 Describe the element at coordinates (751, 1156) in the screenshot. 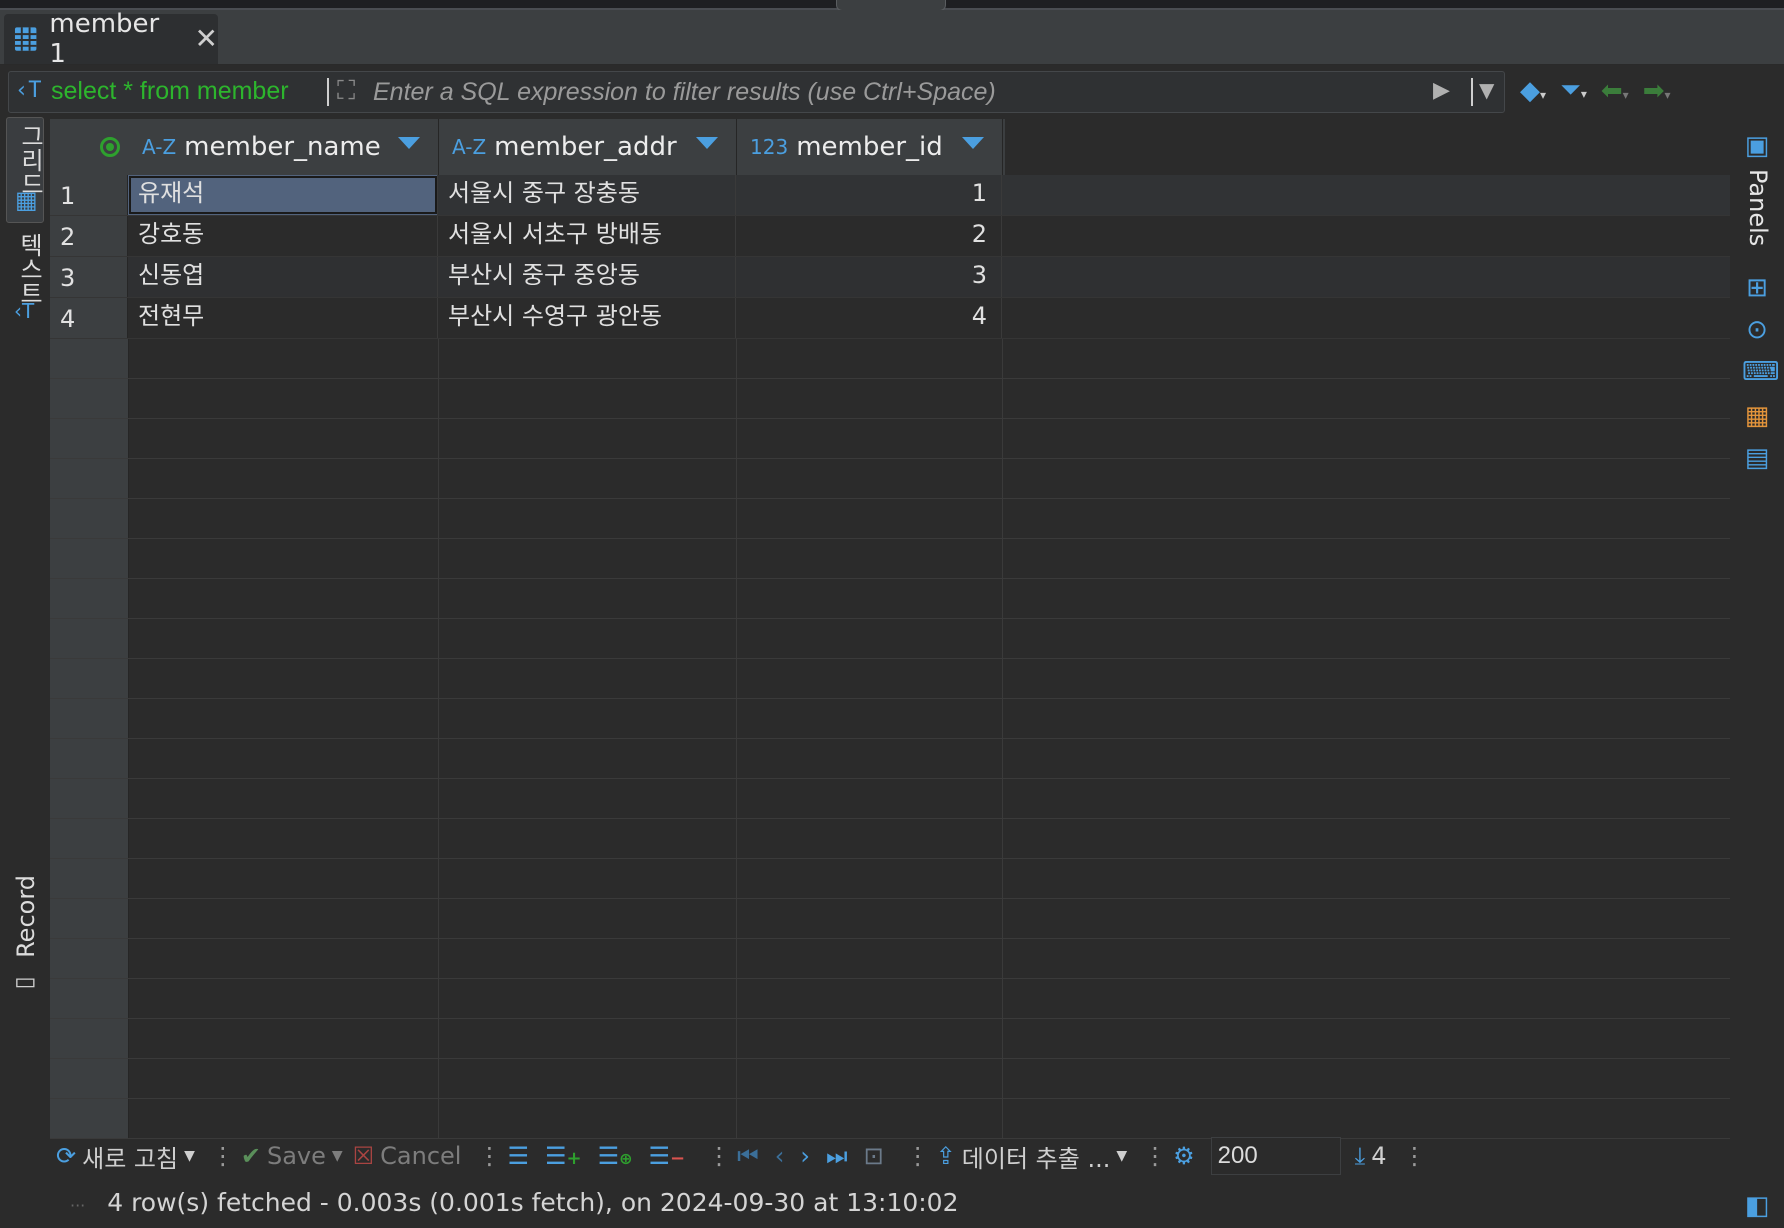

I see `first-page-button: ⏮` at that location.